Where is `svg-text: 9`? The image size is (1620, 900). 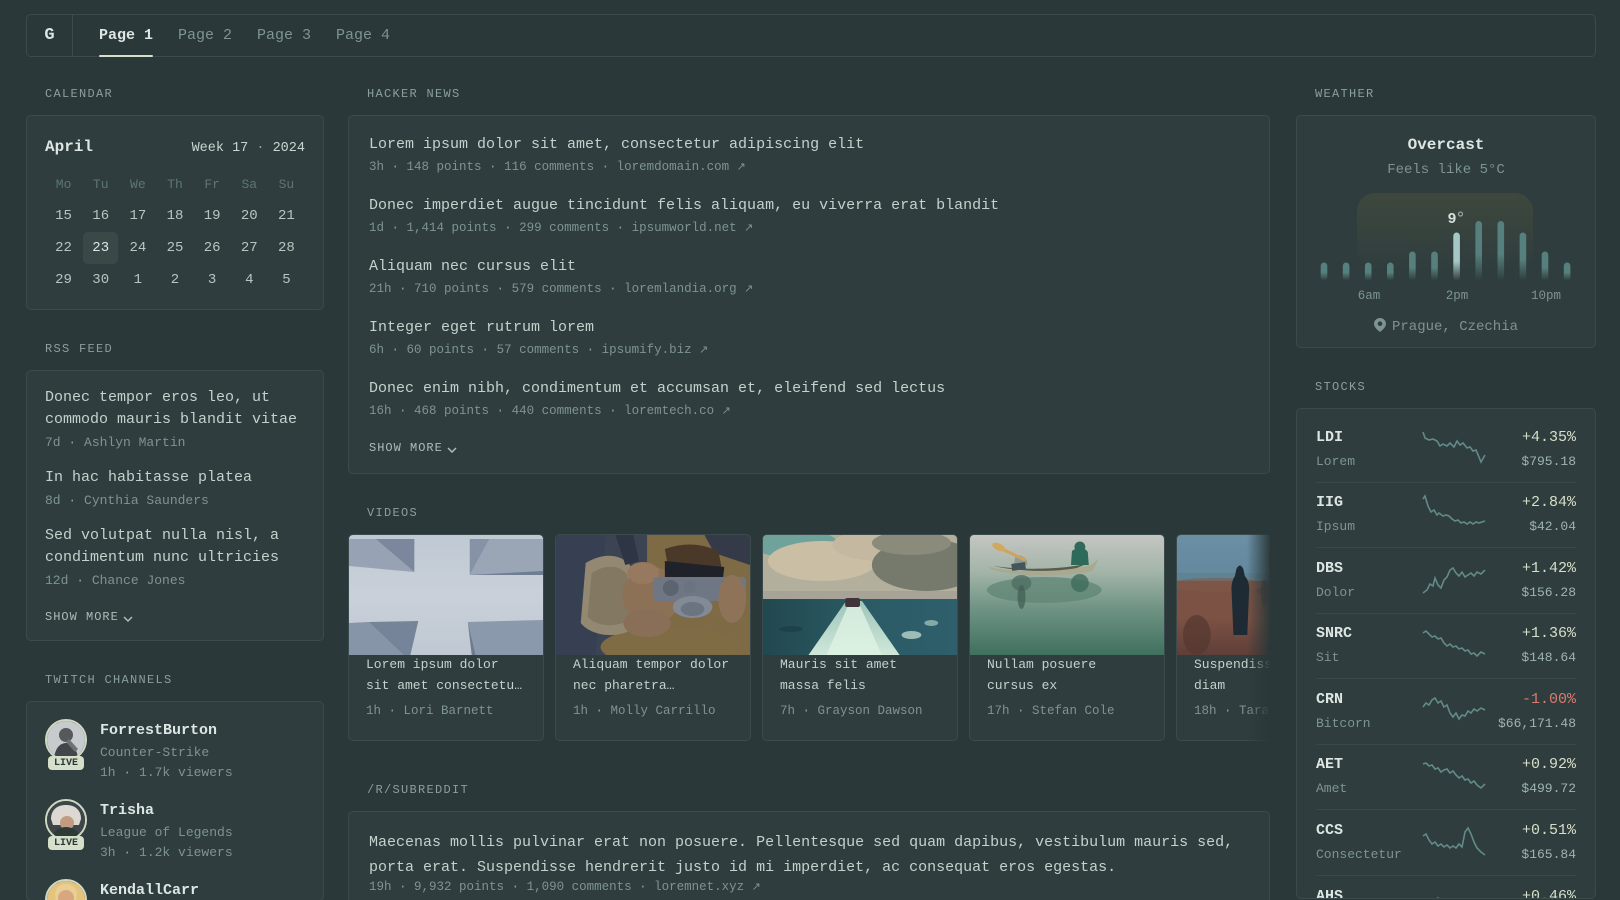
svg-text: 9 is located at coordinates (1451, 219).